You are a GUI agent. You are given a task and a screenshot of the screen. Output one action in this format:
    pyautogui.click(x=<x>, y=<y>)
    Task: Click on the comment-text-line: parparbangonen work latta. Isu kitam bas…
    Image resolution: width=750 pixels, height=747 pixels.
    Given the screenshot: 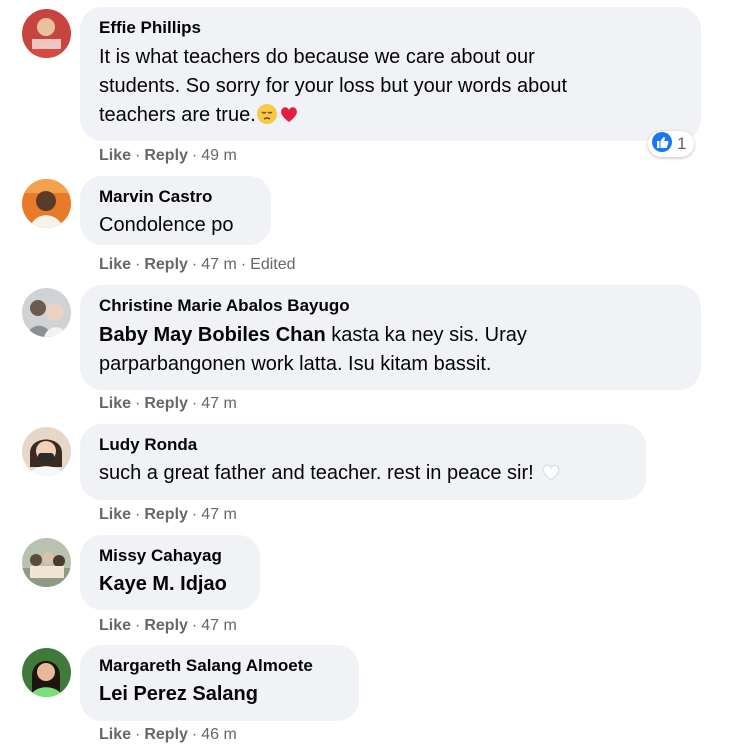 What is the action you would take?
    pyautogui.click(x=295, y=364)
    